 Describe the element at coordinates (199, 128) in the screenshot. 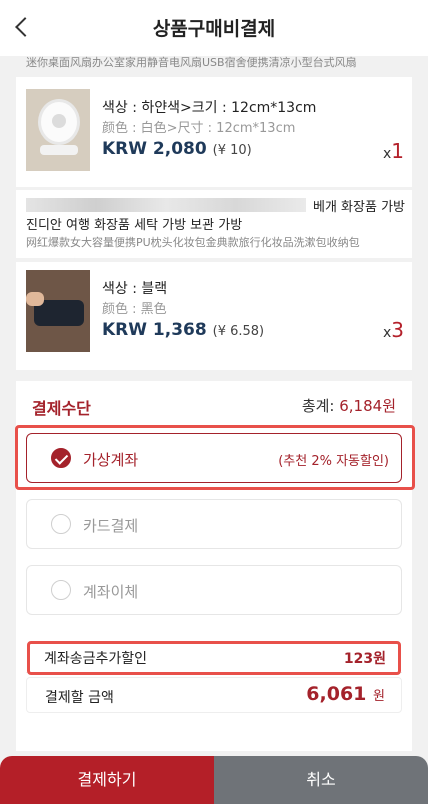

I see `option-cn: 颜色 : 白色>尺寸 : 12cm*13cm` at that location.